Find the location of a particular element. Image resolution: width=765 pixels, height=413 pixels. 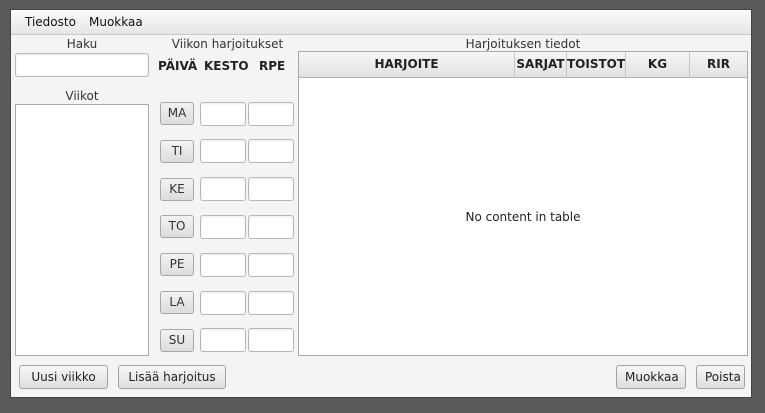

rpe-input-ma is located at coordinates (271, 113).